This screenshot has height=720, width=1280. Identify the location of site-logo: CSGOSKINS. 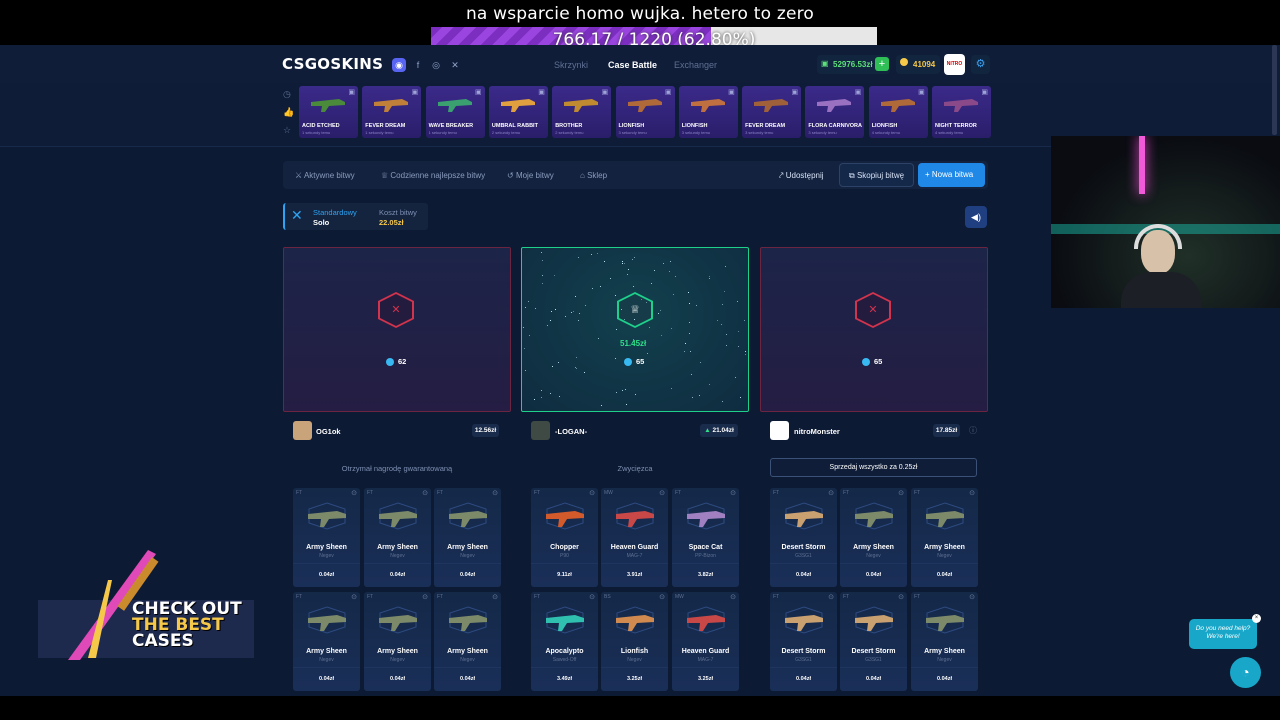
(332, 64).